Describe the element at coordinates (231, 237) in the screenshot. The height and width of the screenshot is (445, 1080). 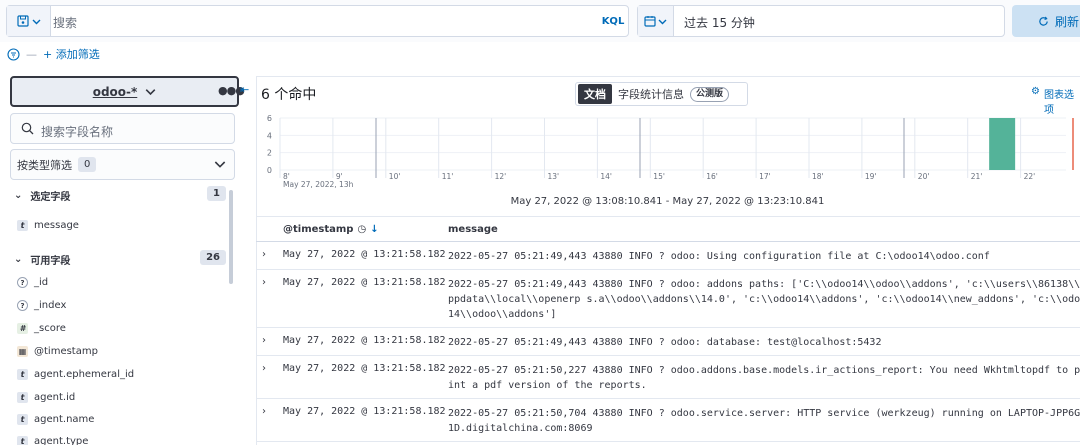
I see `sidebar-scrollbar` at that location.